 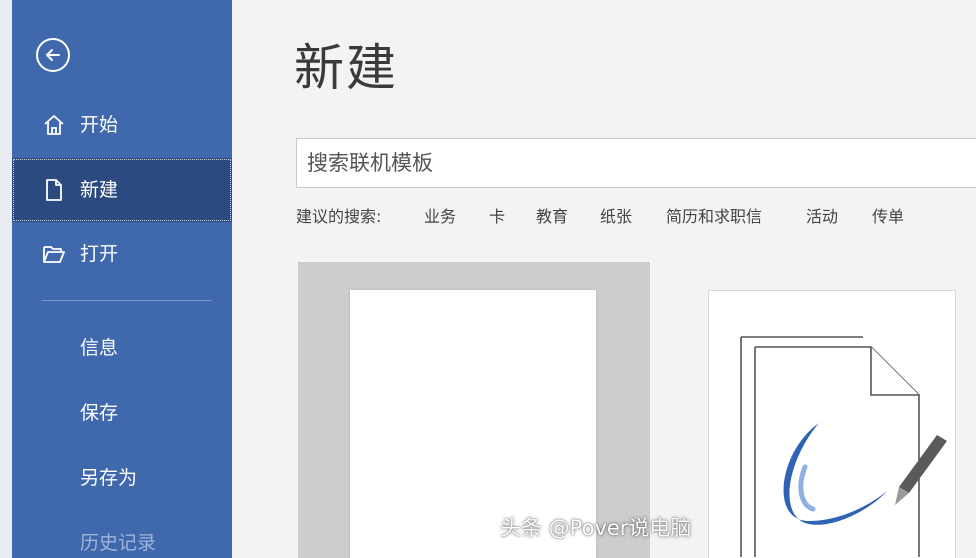 What do you see at coordinates (99, 190) in the screenshot?
I see `sidebar-item-label: 新建` at bounding box center [99, 190].